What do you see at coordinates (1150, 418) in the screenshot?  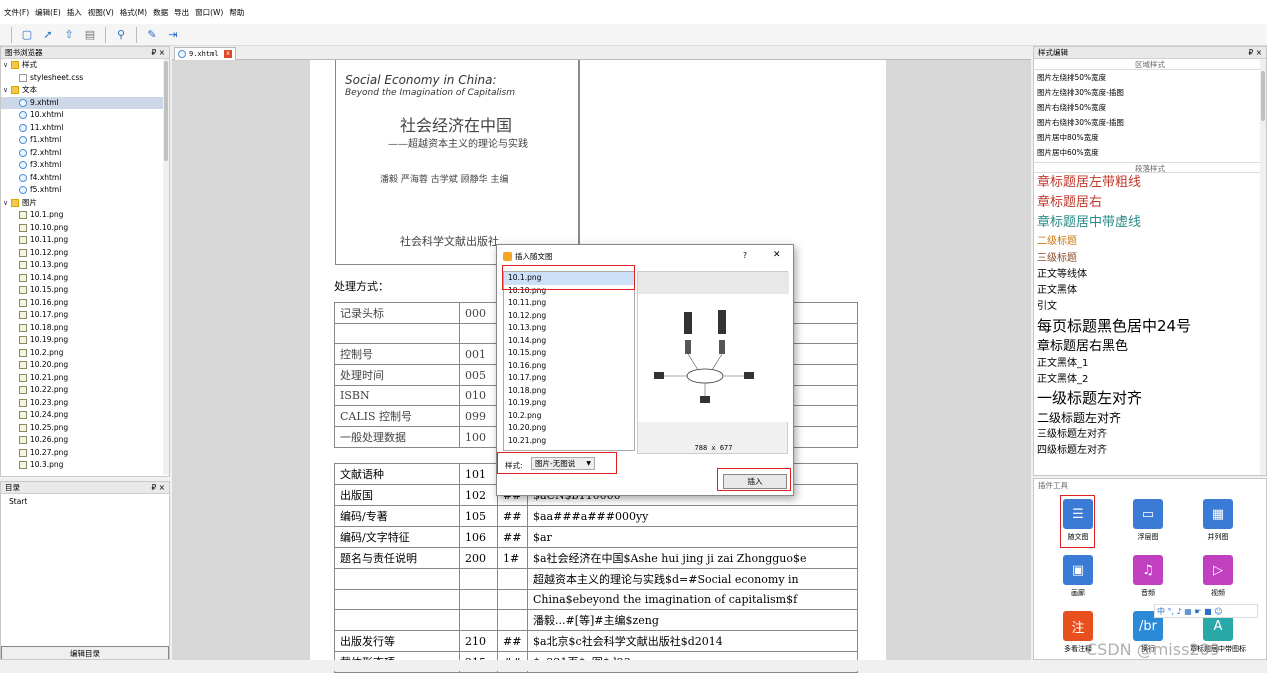 I see `para-style-item: 二级标题左对齐` at bounding box center [1150, 418].